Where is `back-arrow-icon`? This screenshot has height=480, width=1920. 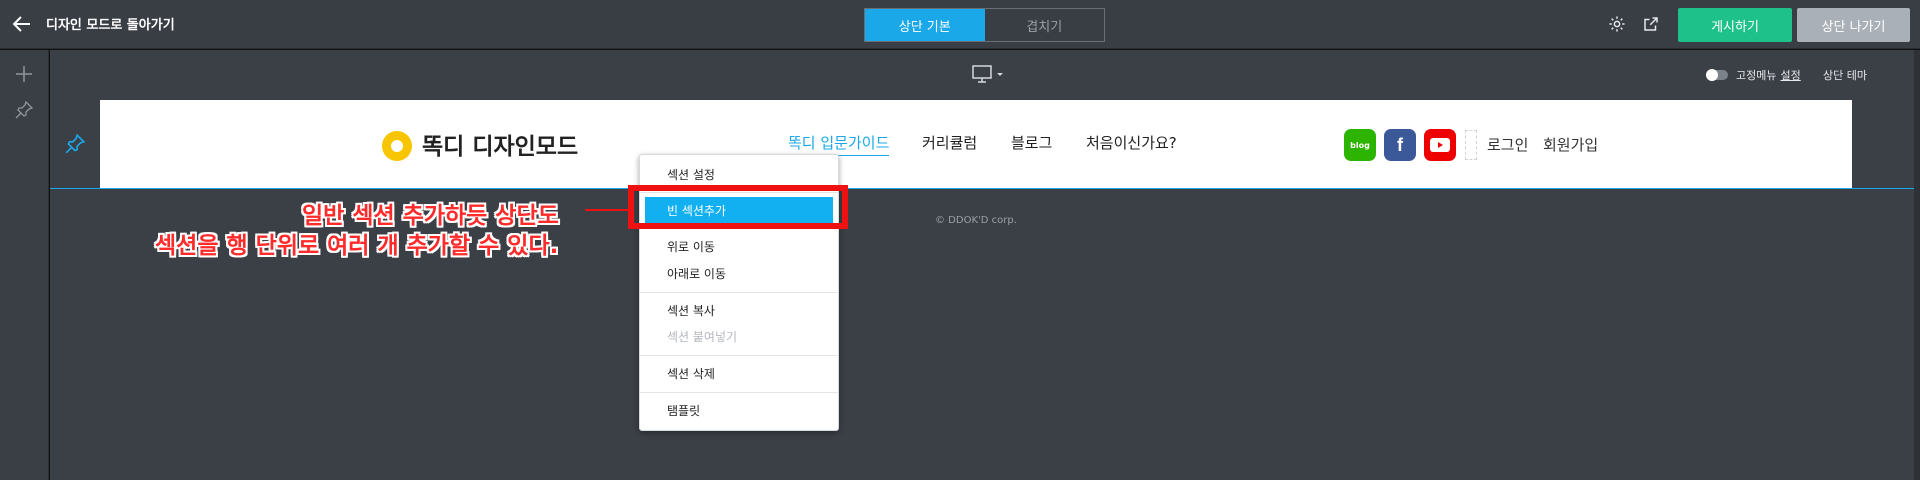 back-arrow-icon is located at coordinates (22, 24).